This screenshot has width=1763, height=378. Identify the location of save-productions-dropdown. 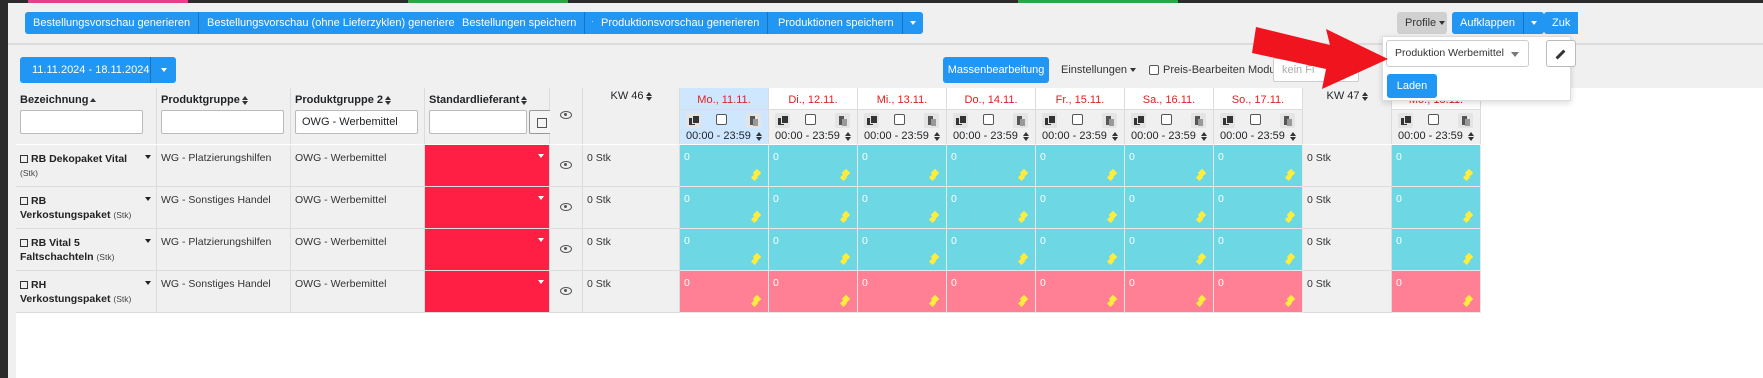
(912, 23).